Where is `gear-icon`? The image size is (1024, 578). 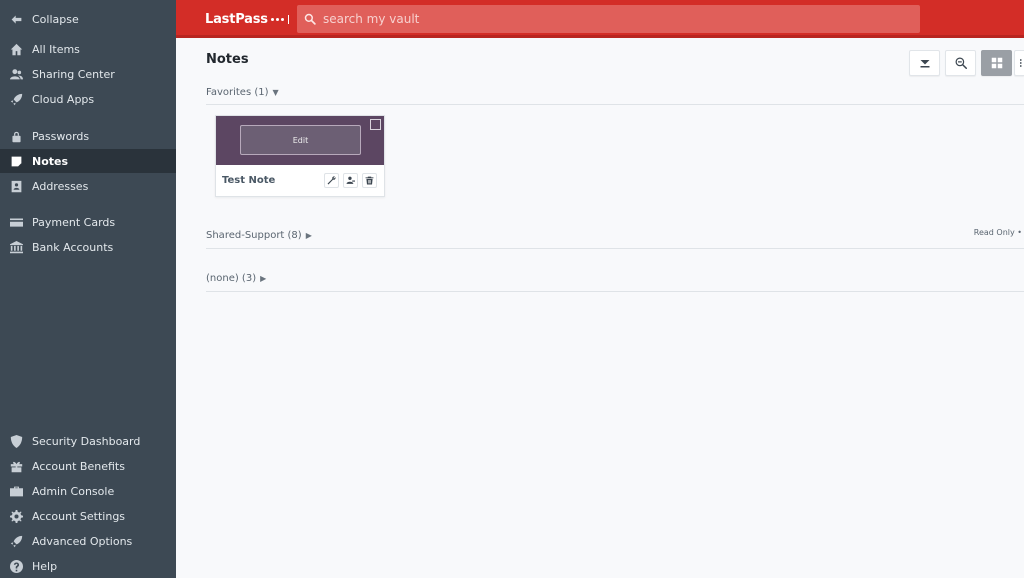
gear-icon is located at coordinates (16, 516).